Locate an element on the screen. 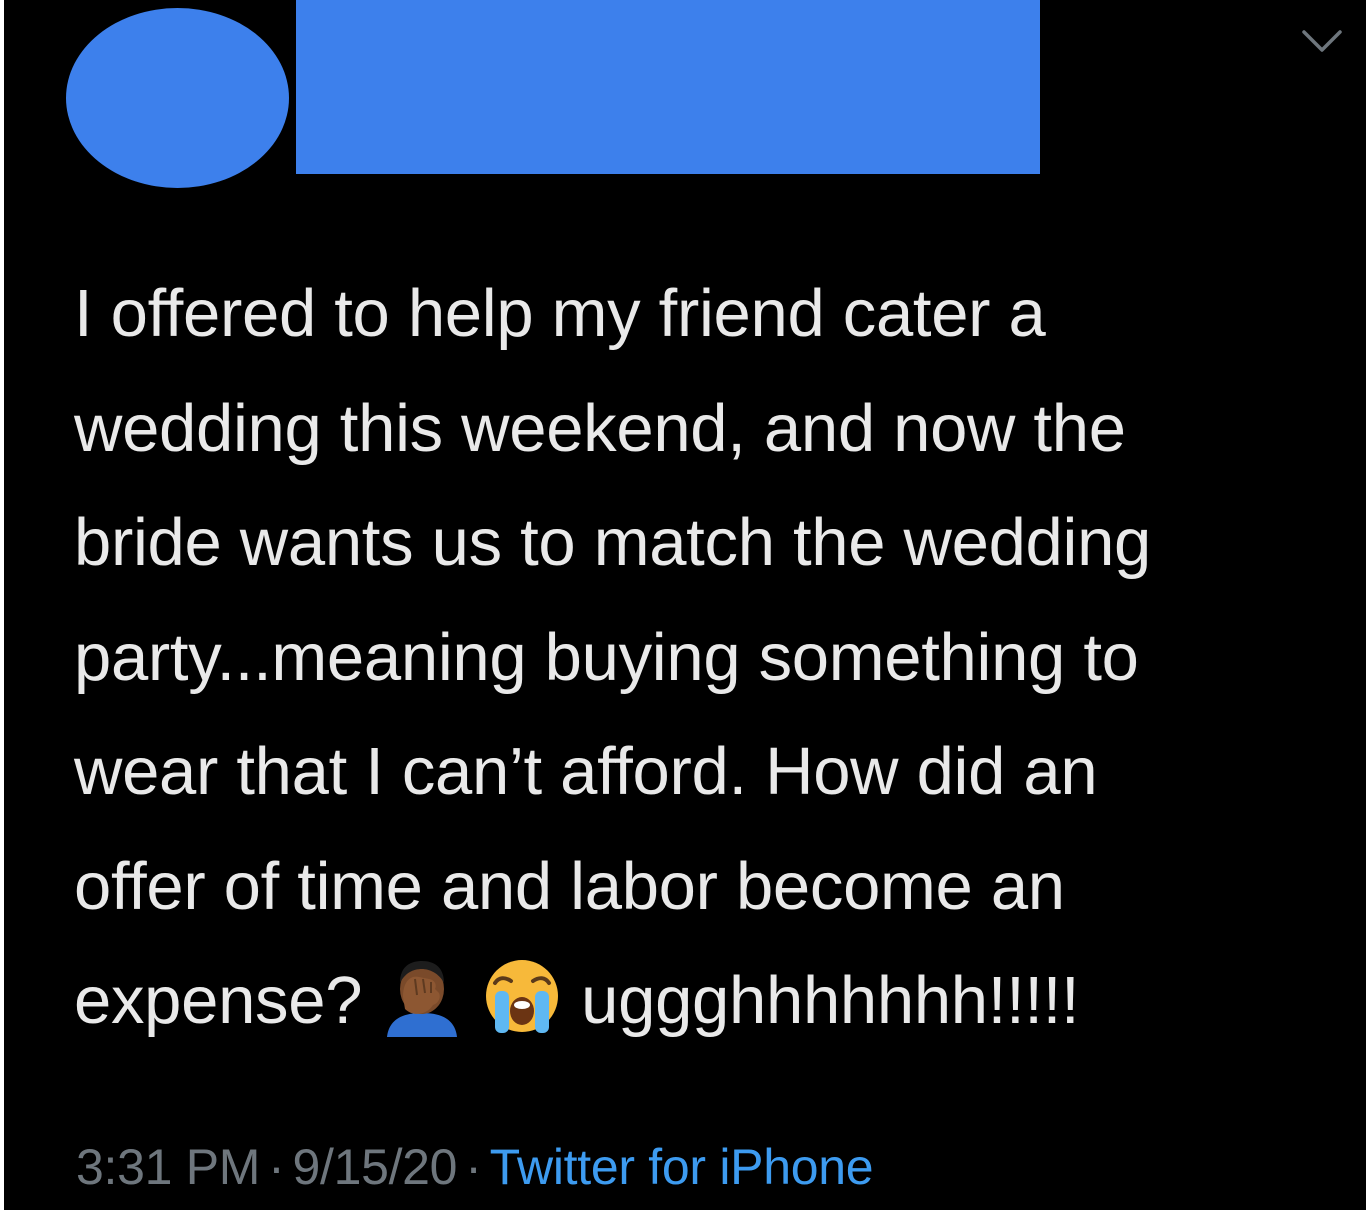 This screenshot has height=1210, width=1368. tweet-text-line: wedding this weekend, and now the is located at coordinates (600, 428).